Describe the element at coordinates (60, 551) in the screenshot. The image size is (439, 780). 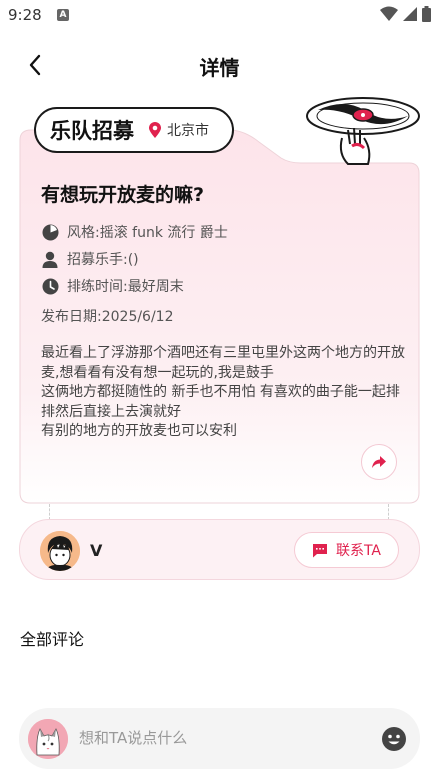
I see `avatar` at that location.